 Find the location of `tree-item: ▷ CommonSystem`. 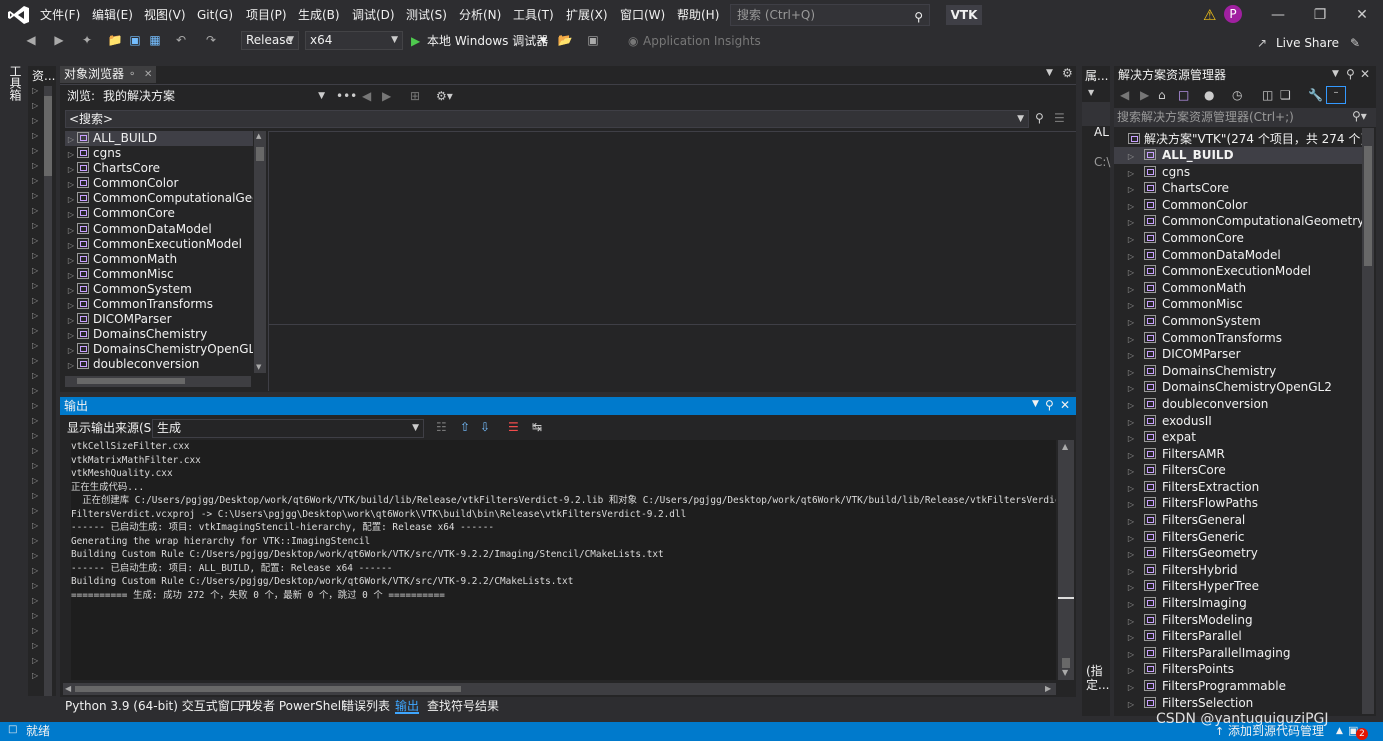

tree-item: ▷ CommonSystem is located at coordinates (159, 289).